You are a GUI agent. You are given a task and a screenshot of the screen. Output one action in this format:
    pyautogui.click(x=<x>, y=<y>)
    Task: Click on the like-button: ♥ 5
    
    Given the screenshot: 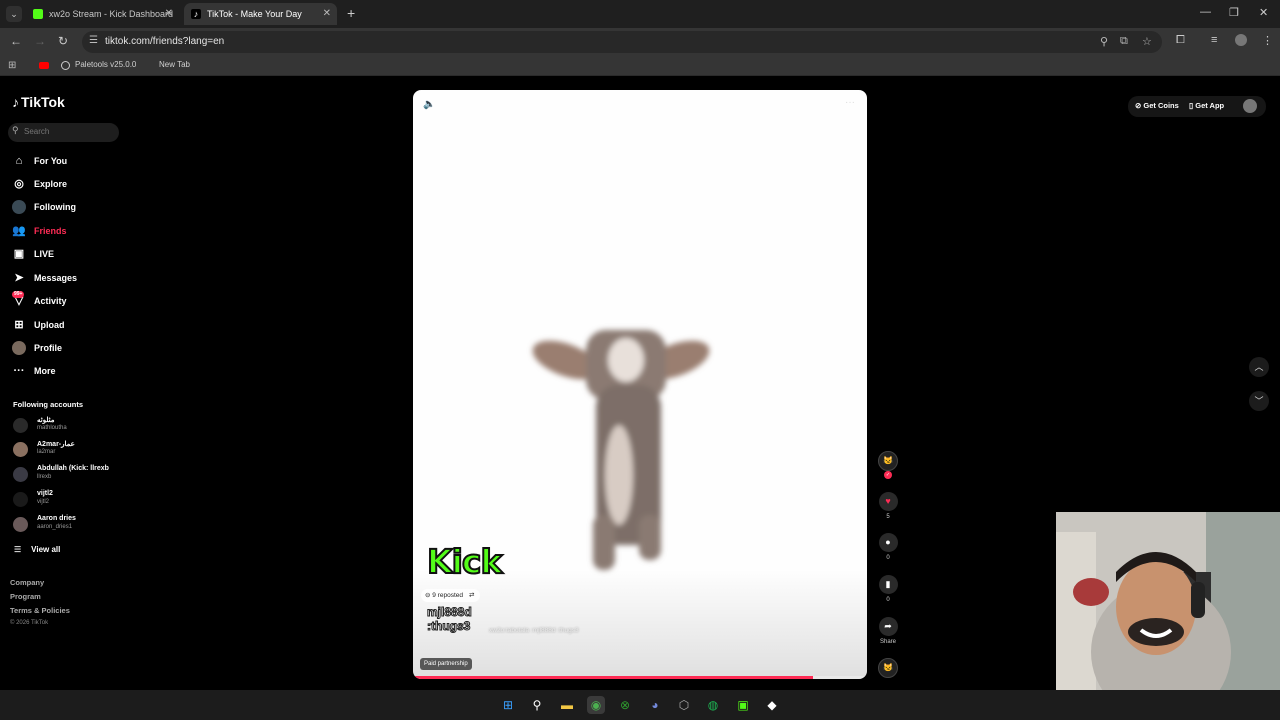 What is the action you would take?
    pyautogui.click(x=888, y=506)
    